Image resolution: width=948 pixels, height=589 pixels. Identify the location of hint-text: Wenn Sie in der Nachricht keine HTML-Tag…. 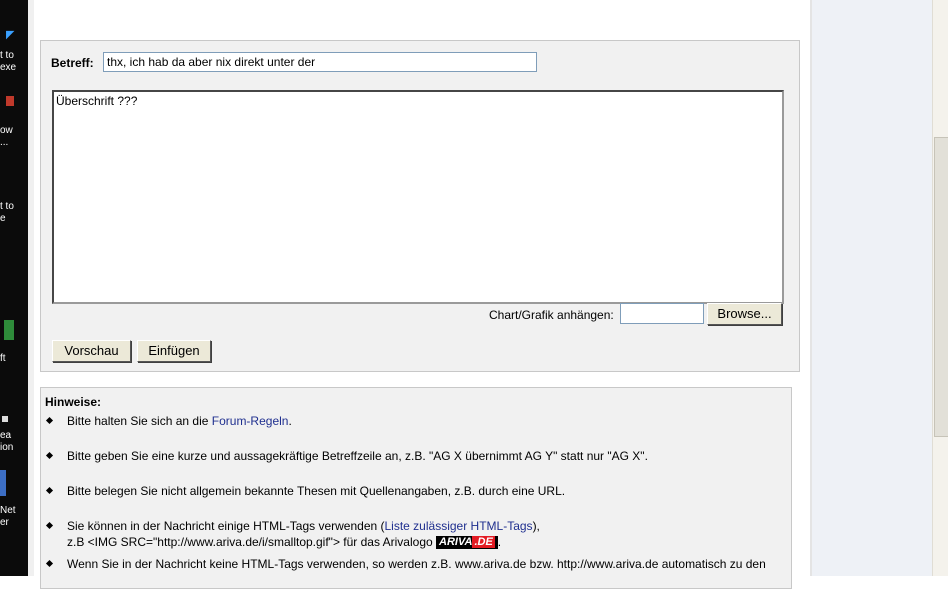
(416, 564).